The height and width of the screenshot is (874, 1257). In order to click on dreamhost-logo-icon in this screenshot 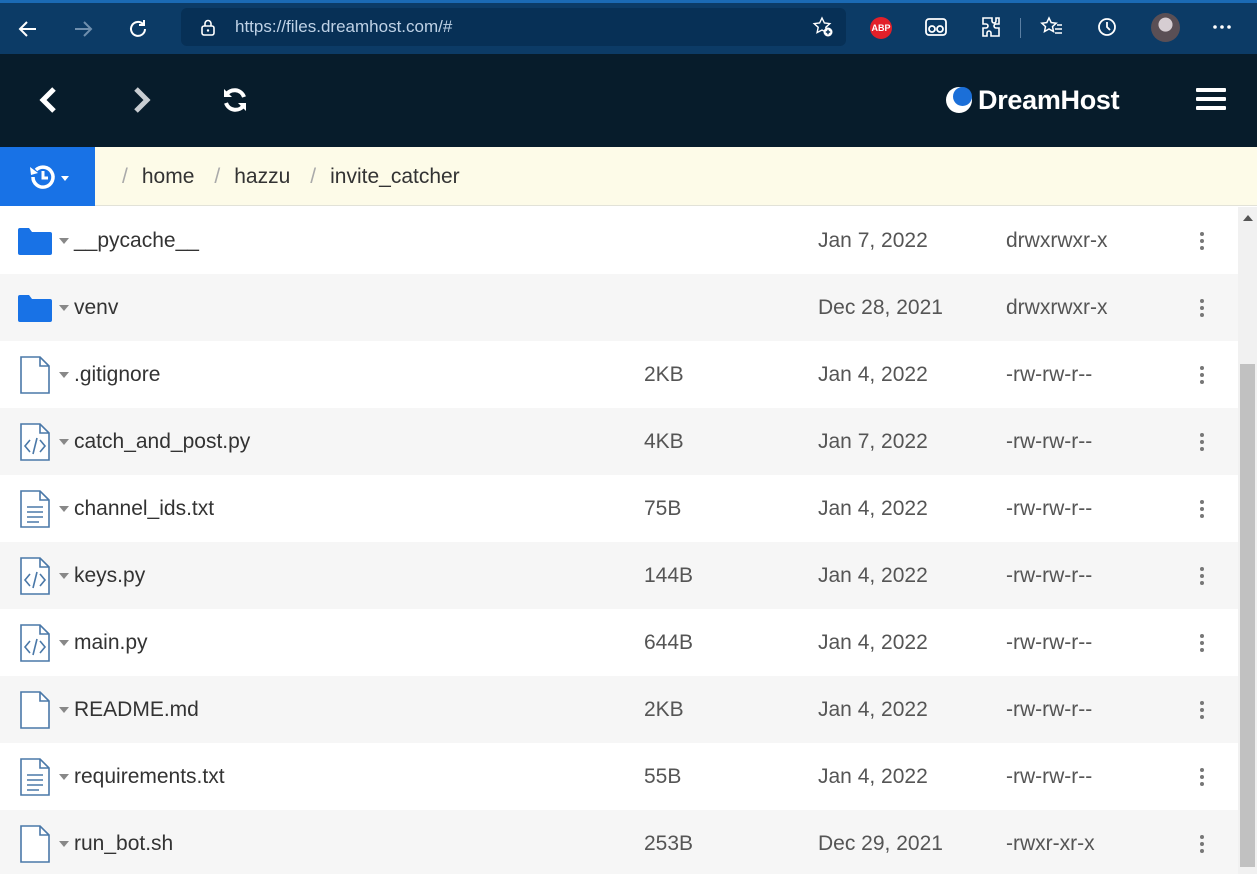, I will do `click(959, 100)`.